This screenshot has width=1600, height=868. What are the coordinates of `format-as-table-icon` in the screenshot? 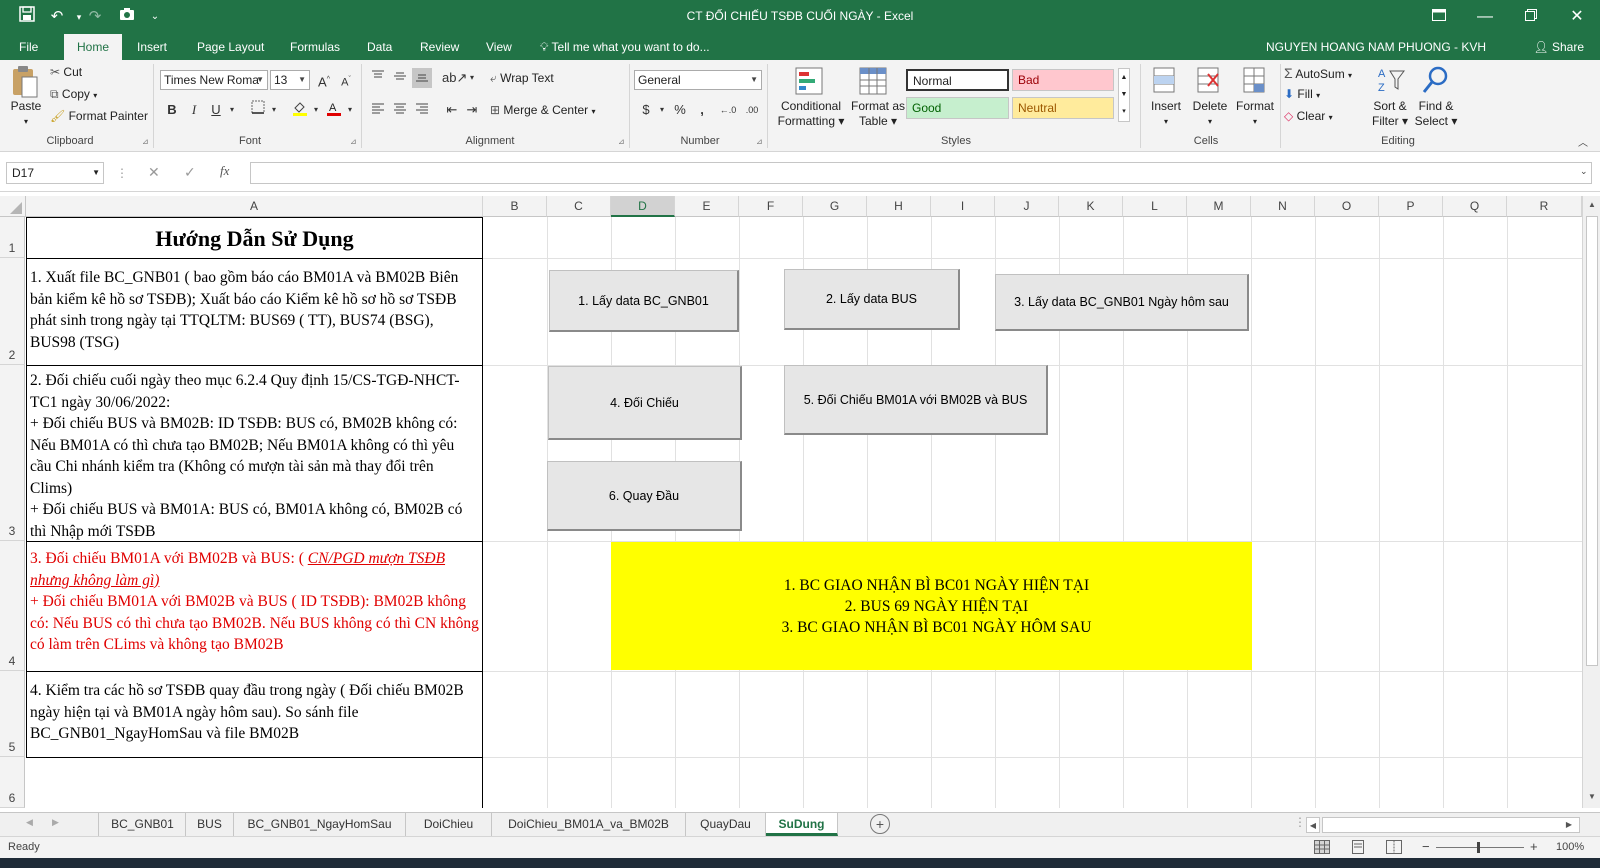 It's located at (873, 82).